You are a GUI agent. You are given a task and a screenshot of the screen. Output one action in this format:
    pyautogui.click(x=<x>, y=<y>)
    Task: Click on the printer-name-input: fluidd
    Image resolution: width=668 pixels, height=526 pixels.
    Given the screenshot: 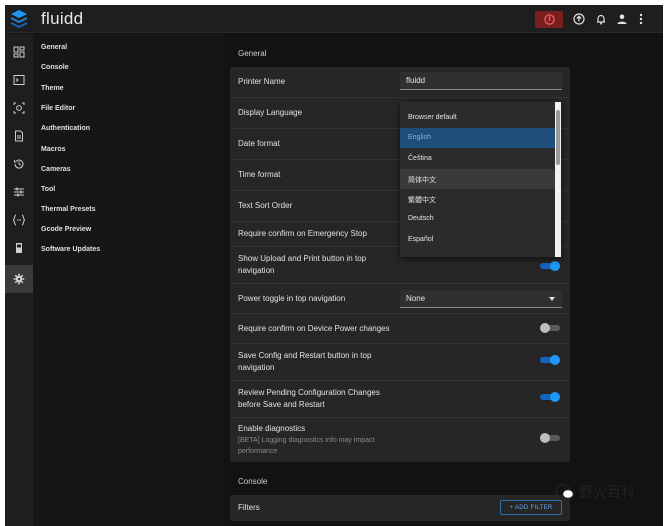 What is the action you would take?
    pyautogui.click(x=481, y=81)
    